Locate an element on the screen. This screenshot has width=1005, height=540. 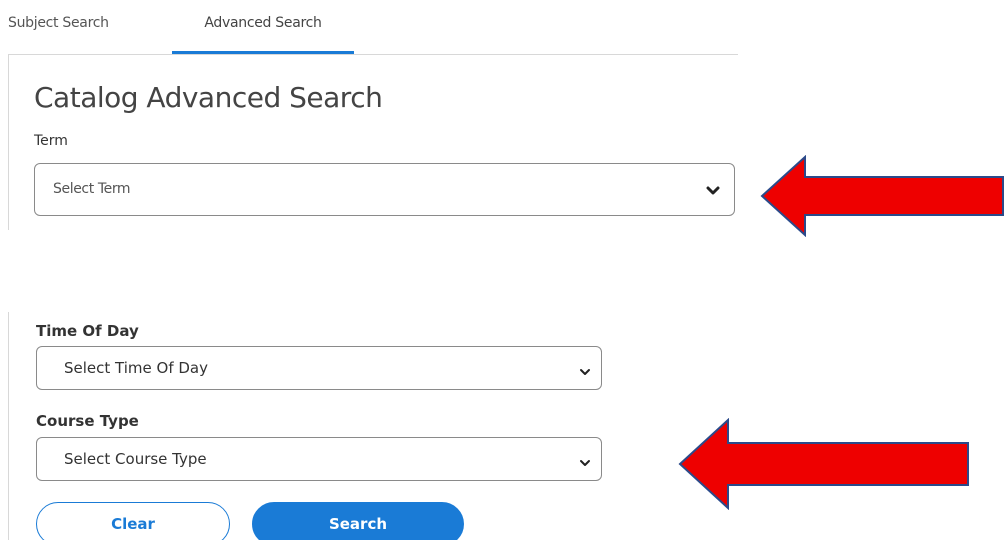
tab-advanced-search: Advanced Search is located at coordinates (263, 27).